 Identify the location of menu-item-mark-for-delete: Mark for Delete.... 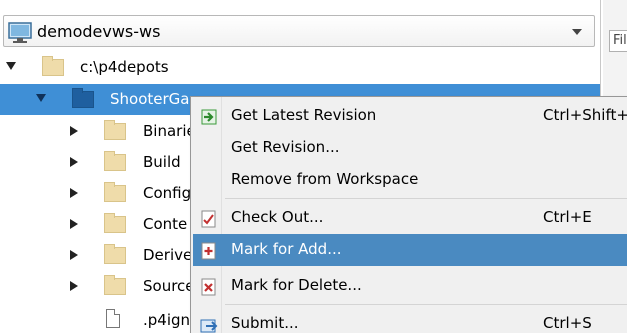
(410, 286).